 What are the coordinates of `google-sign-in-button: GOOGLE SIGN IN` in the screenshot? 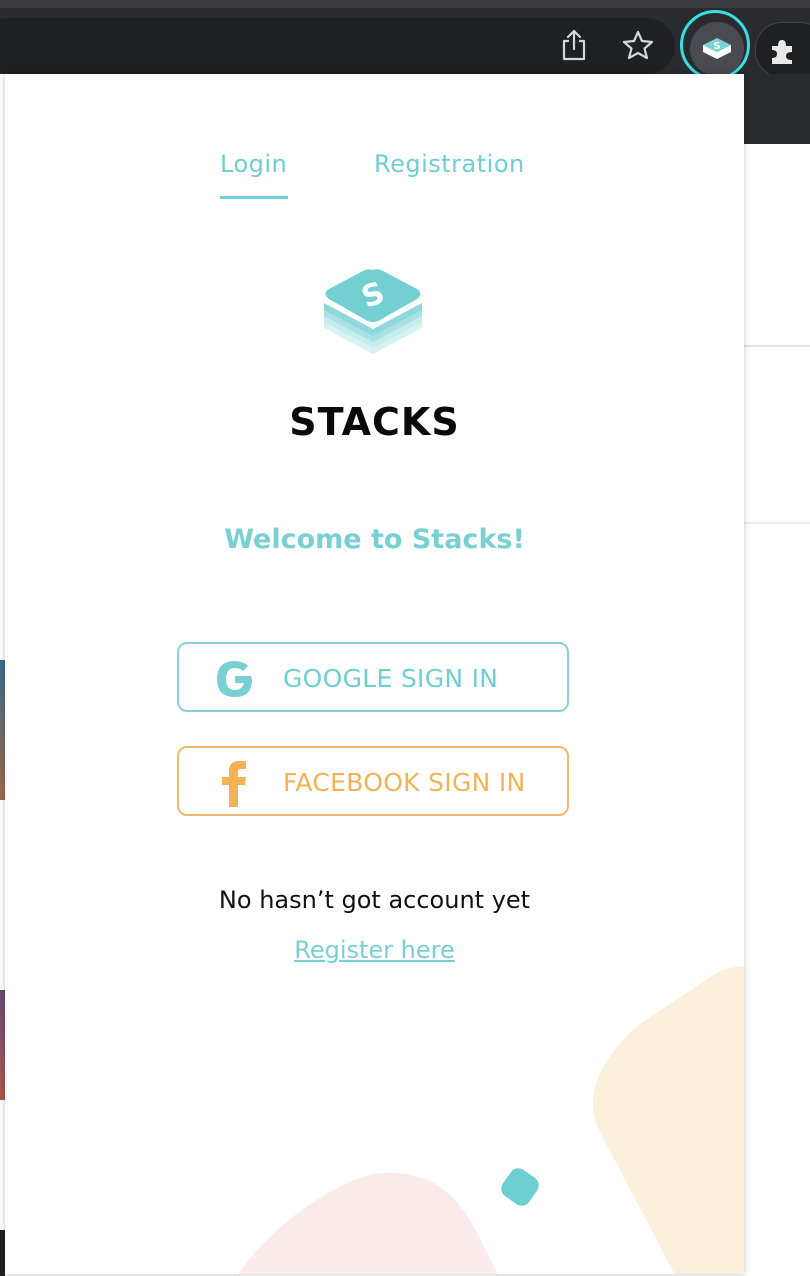 It's located at (373, 677).